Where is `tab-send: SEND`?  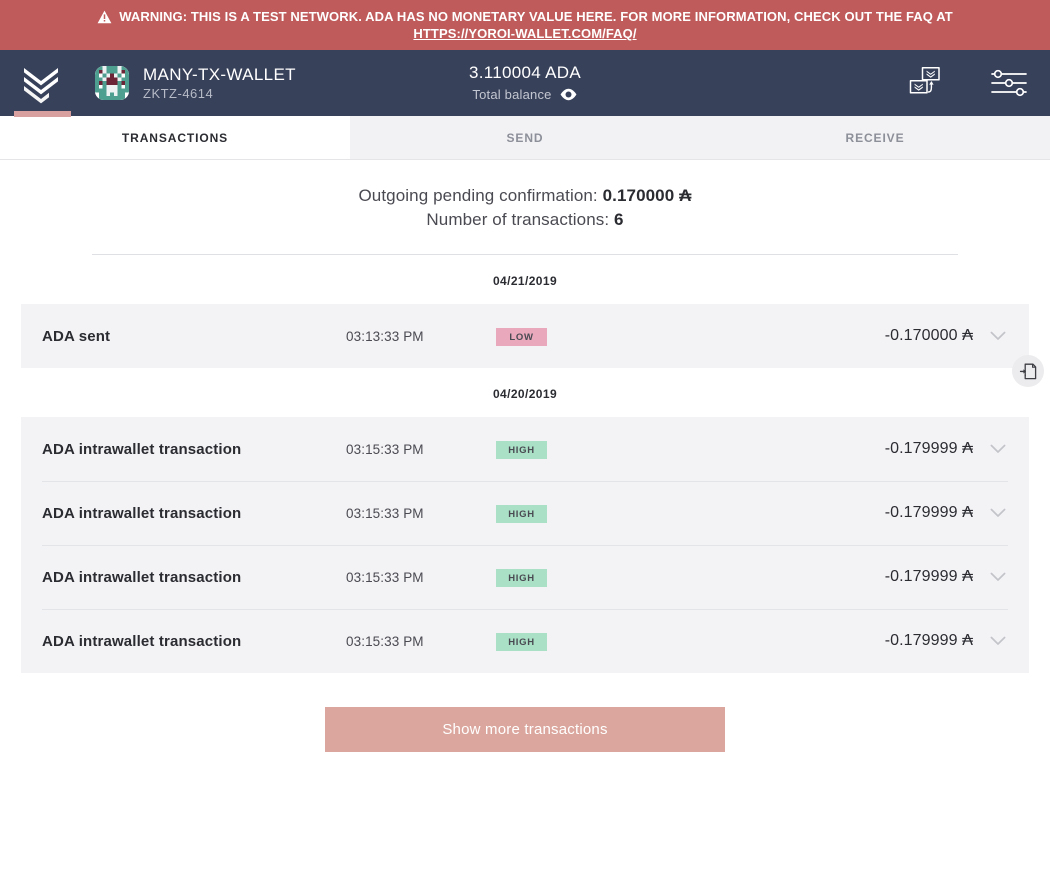 tab-send: SEND is located at coordinates (525, 137).